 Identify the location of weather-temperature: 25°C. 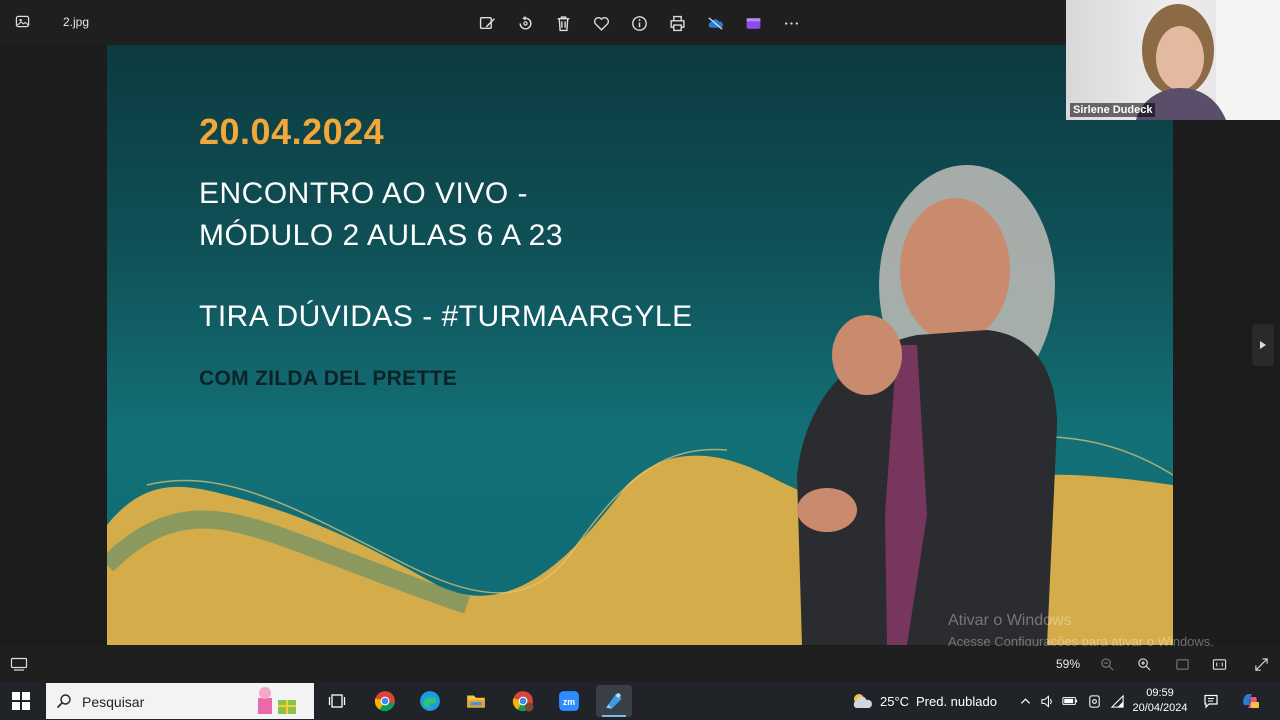
(894, 701).